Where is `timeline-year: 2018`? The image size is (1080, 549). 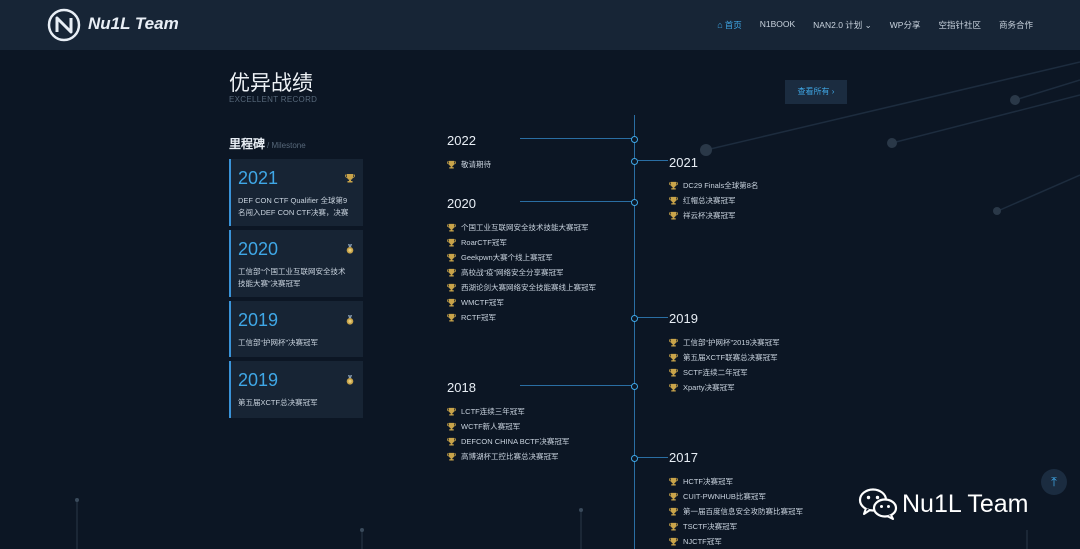 timeline-year: 2018 is located at coordinates (461, 387).